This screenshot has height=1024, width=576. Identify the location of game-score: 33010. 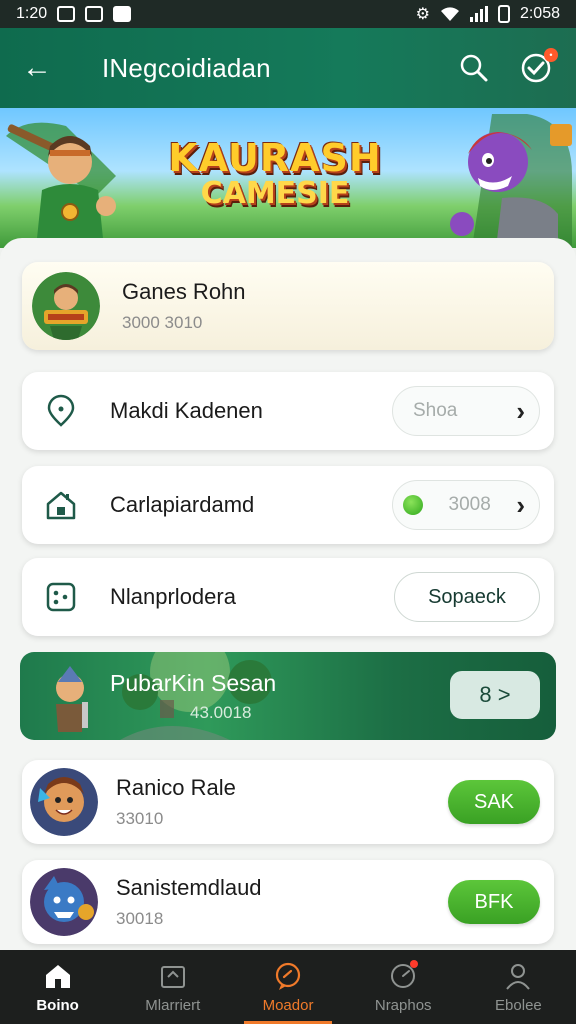
(140, 818).